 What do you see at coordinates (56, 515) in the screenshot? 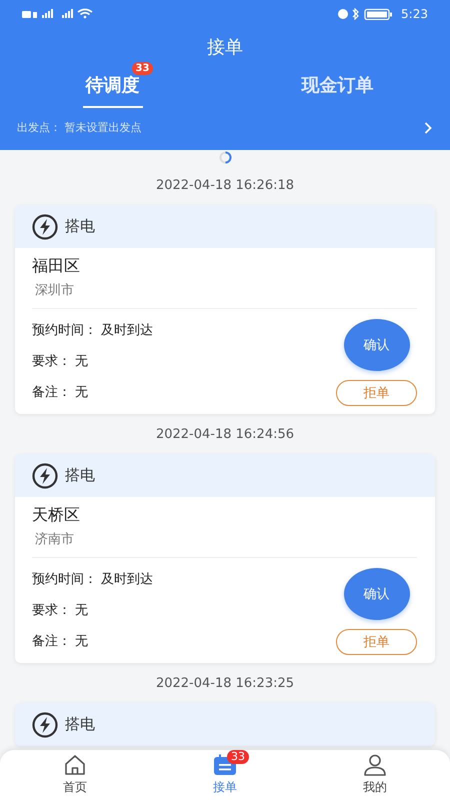
I see `district-name: 天桥区` at bounding box center [56, 515].